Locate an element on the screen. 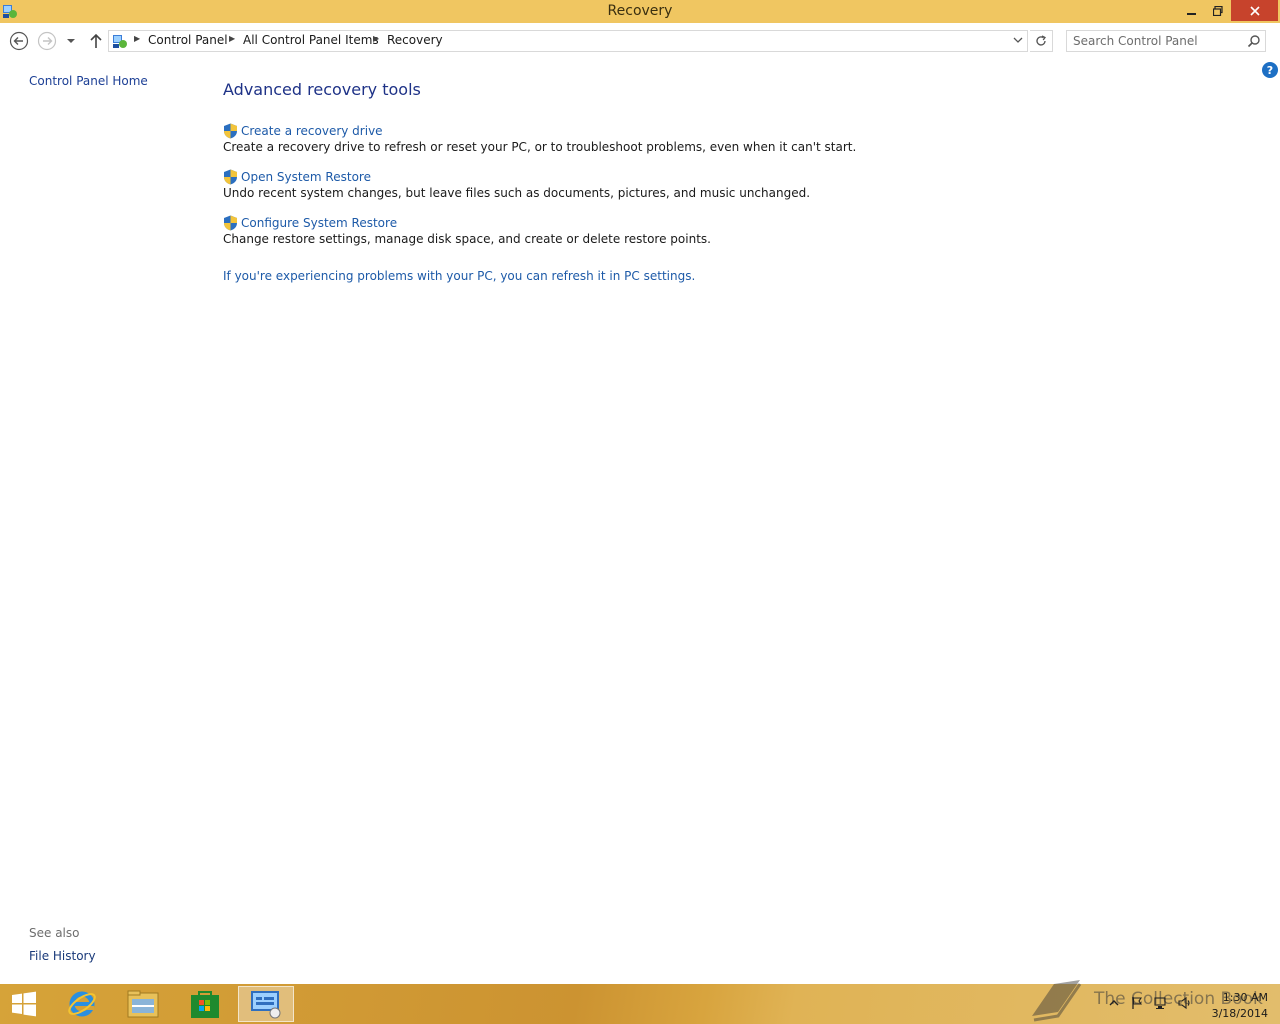  breadcrumb-recovery: Recovery is located at coordinates (415, 40).